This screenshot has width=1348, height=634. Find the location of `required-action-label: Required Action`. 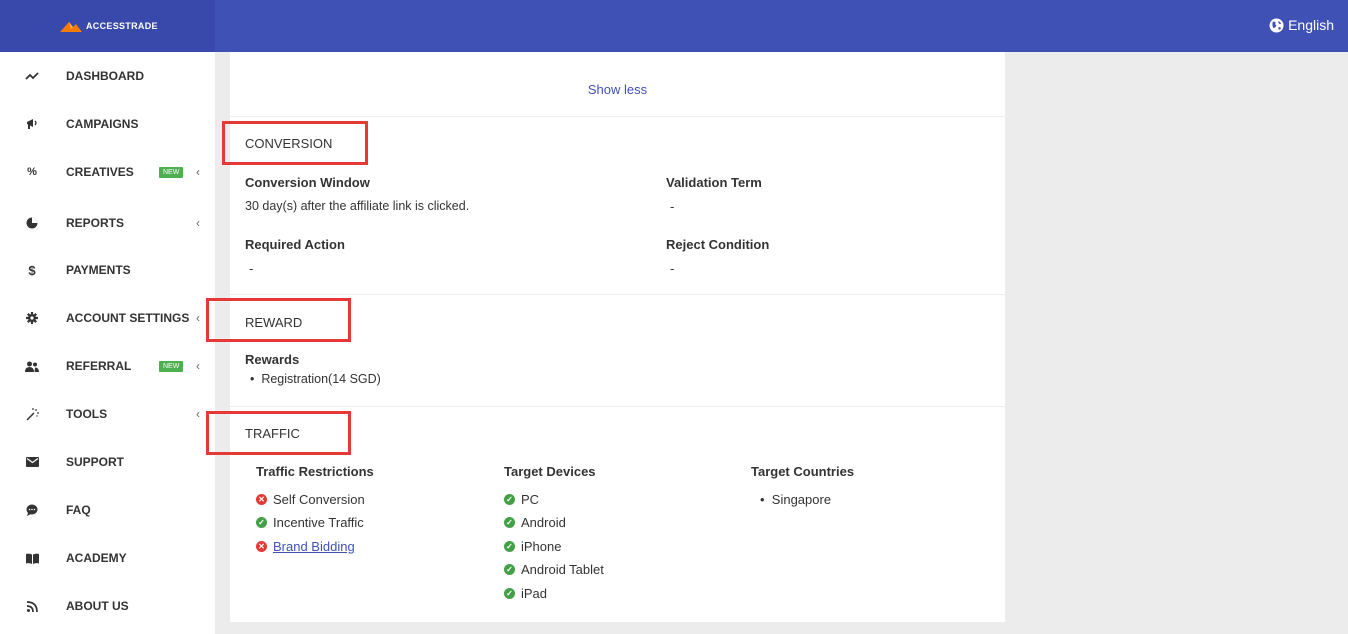

required-action-label: Required Action is located at coordinates (295, 244).